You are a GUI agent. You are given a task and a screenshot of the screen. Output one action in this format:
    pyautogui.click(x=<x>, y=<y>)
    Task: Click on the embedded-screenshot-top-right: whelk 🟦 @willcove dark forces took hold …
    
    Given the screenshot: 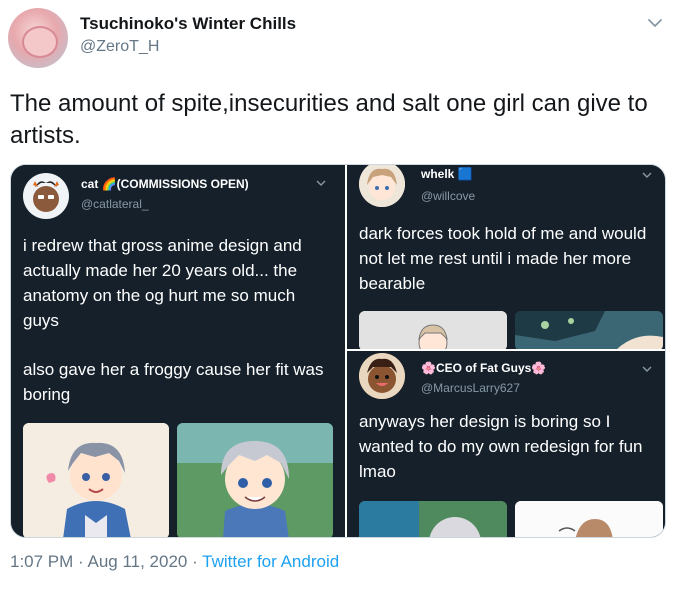 What is the action you would take?
    pyautogui.click(x=506, y=257)
    